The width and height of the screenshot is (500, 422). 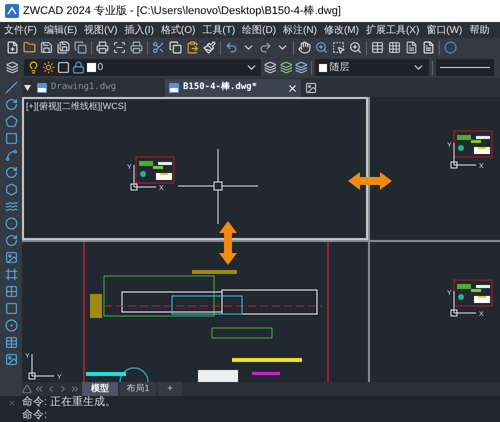 What do you see at coordinates (63, 47) in the screenshot?
I see `save-as-icon` at bounding box center [63, 47].